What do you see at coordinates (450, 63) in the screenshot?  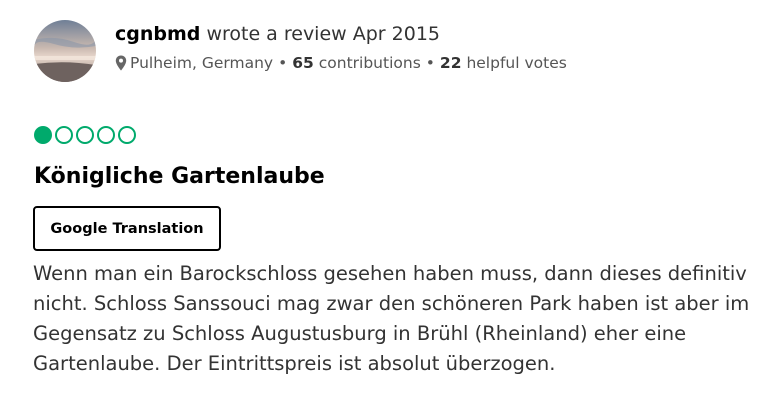 I see `helpful-votes-count: 22` at bounding box center [450, 63].